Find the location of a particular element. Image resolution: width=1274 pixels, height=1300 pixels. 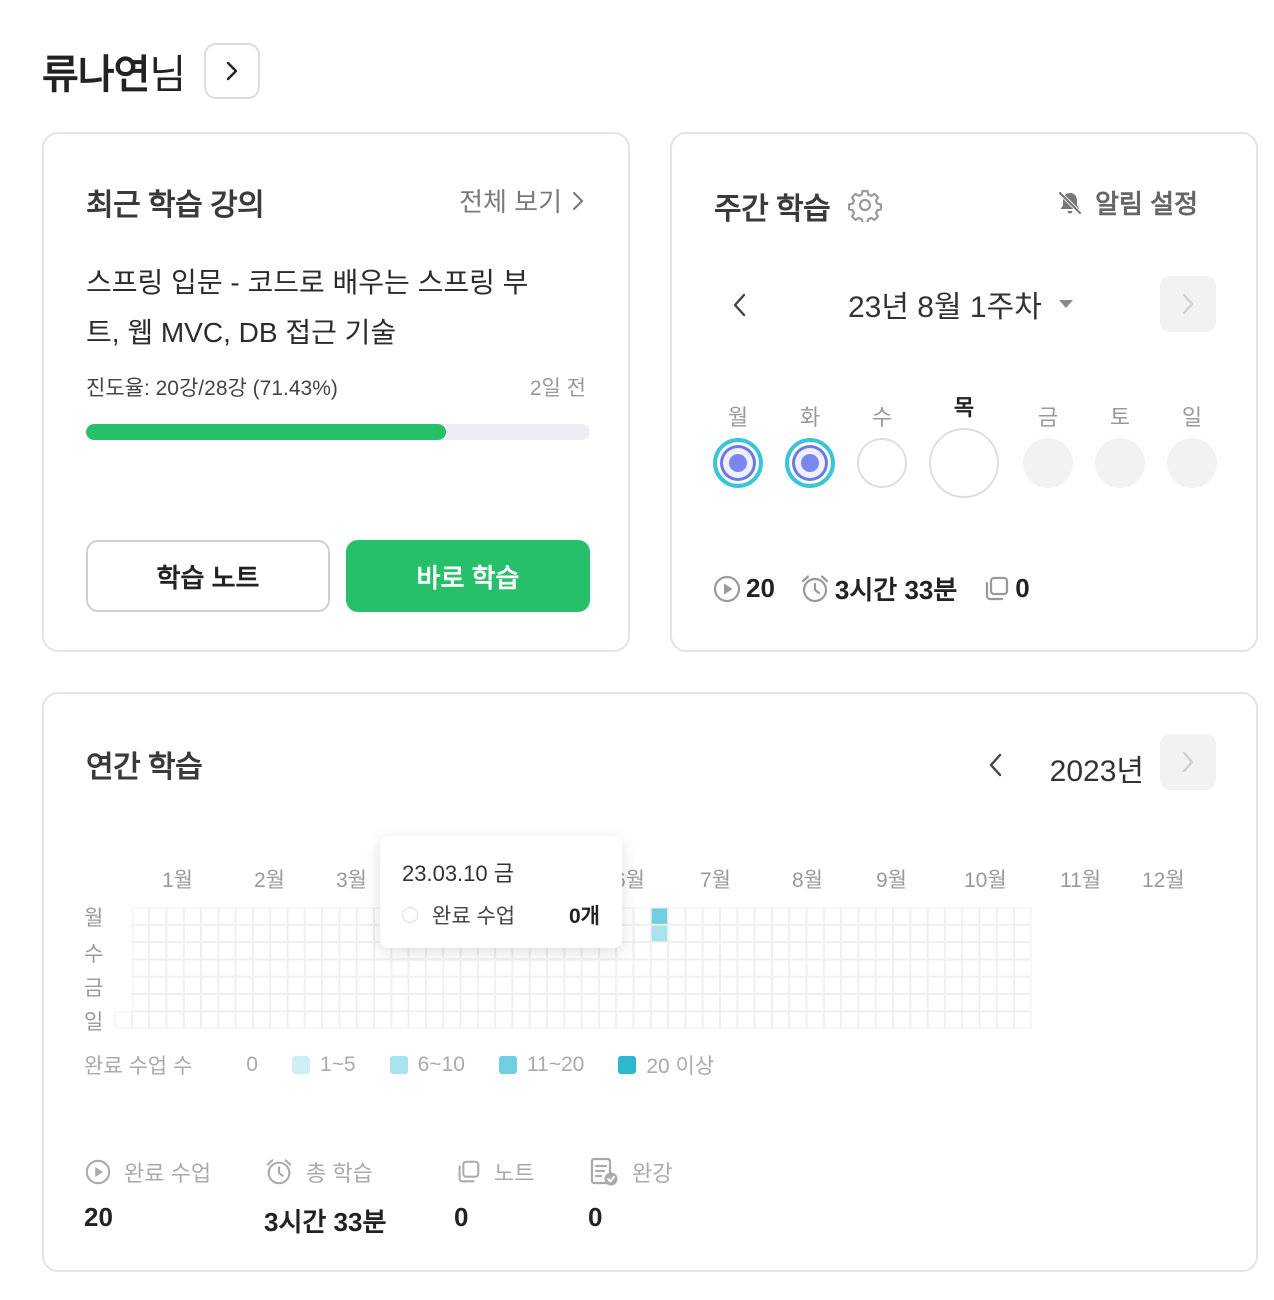

alarm-settings-button: 알림 설정 is located at coordinates (1126, 202).